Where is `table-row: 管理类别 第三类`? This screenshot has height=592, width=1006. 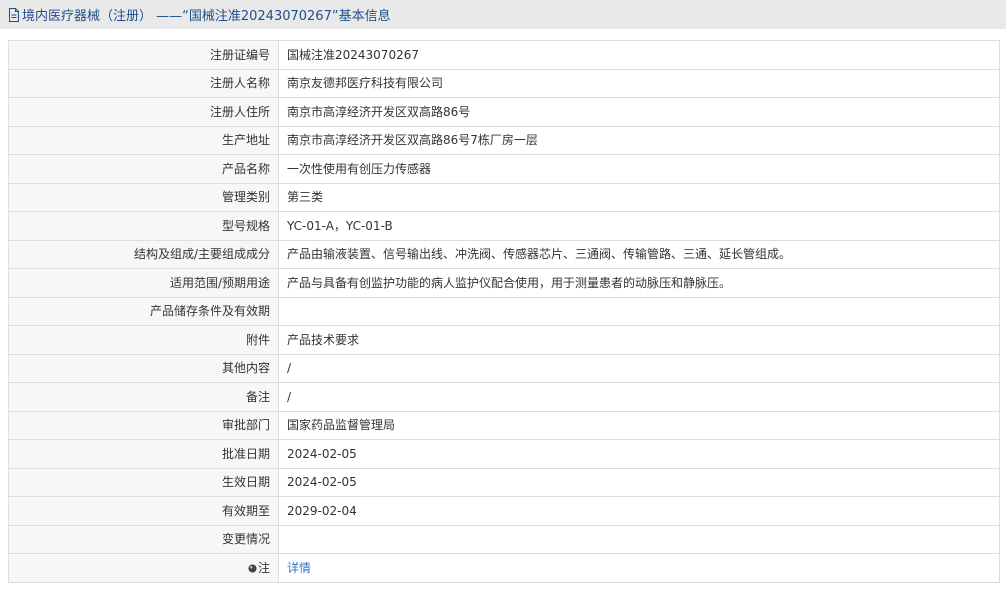
table-row: 管理类别 第三类 is located at coordinates (504, 197).